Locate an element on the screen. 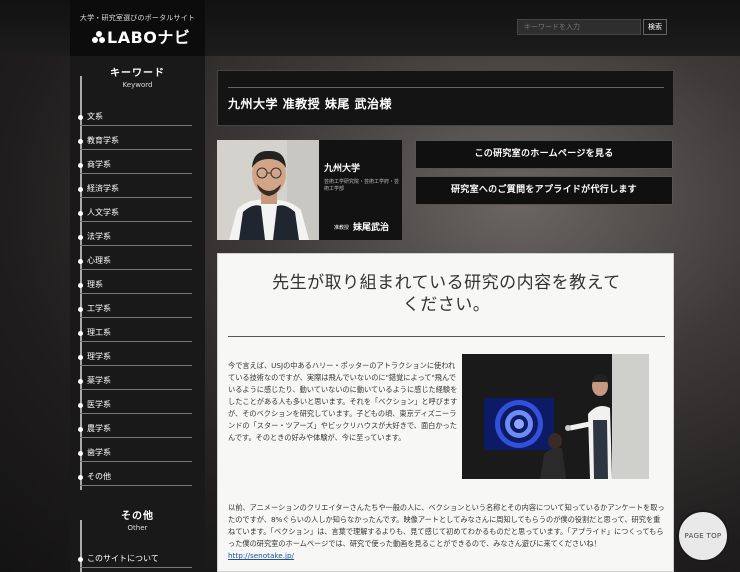 The width and height of the screenshot is (740, 572). page-top-button: PAGE TOP is located at coordinates (703, 536).